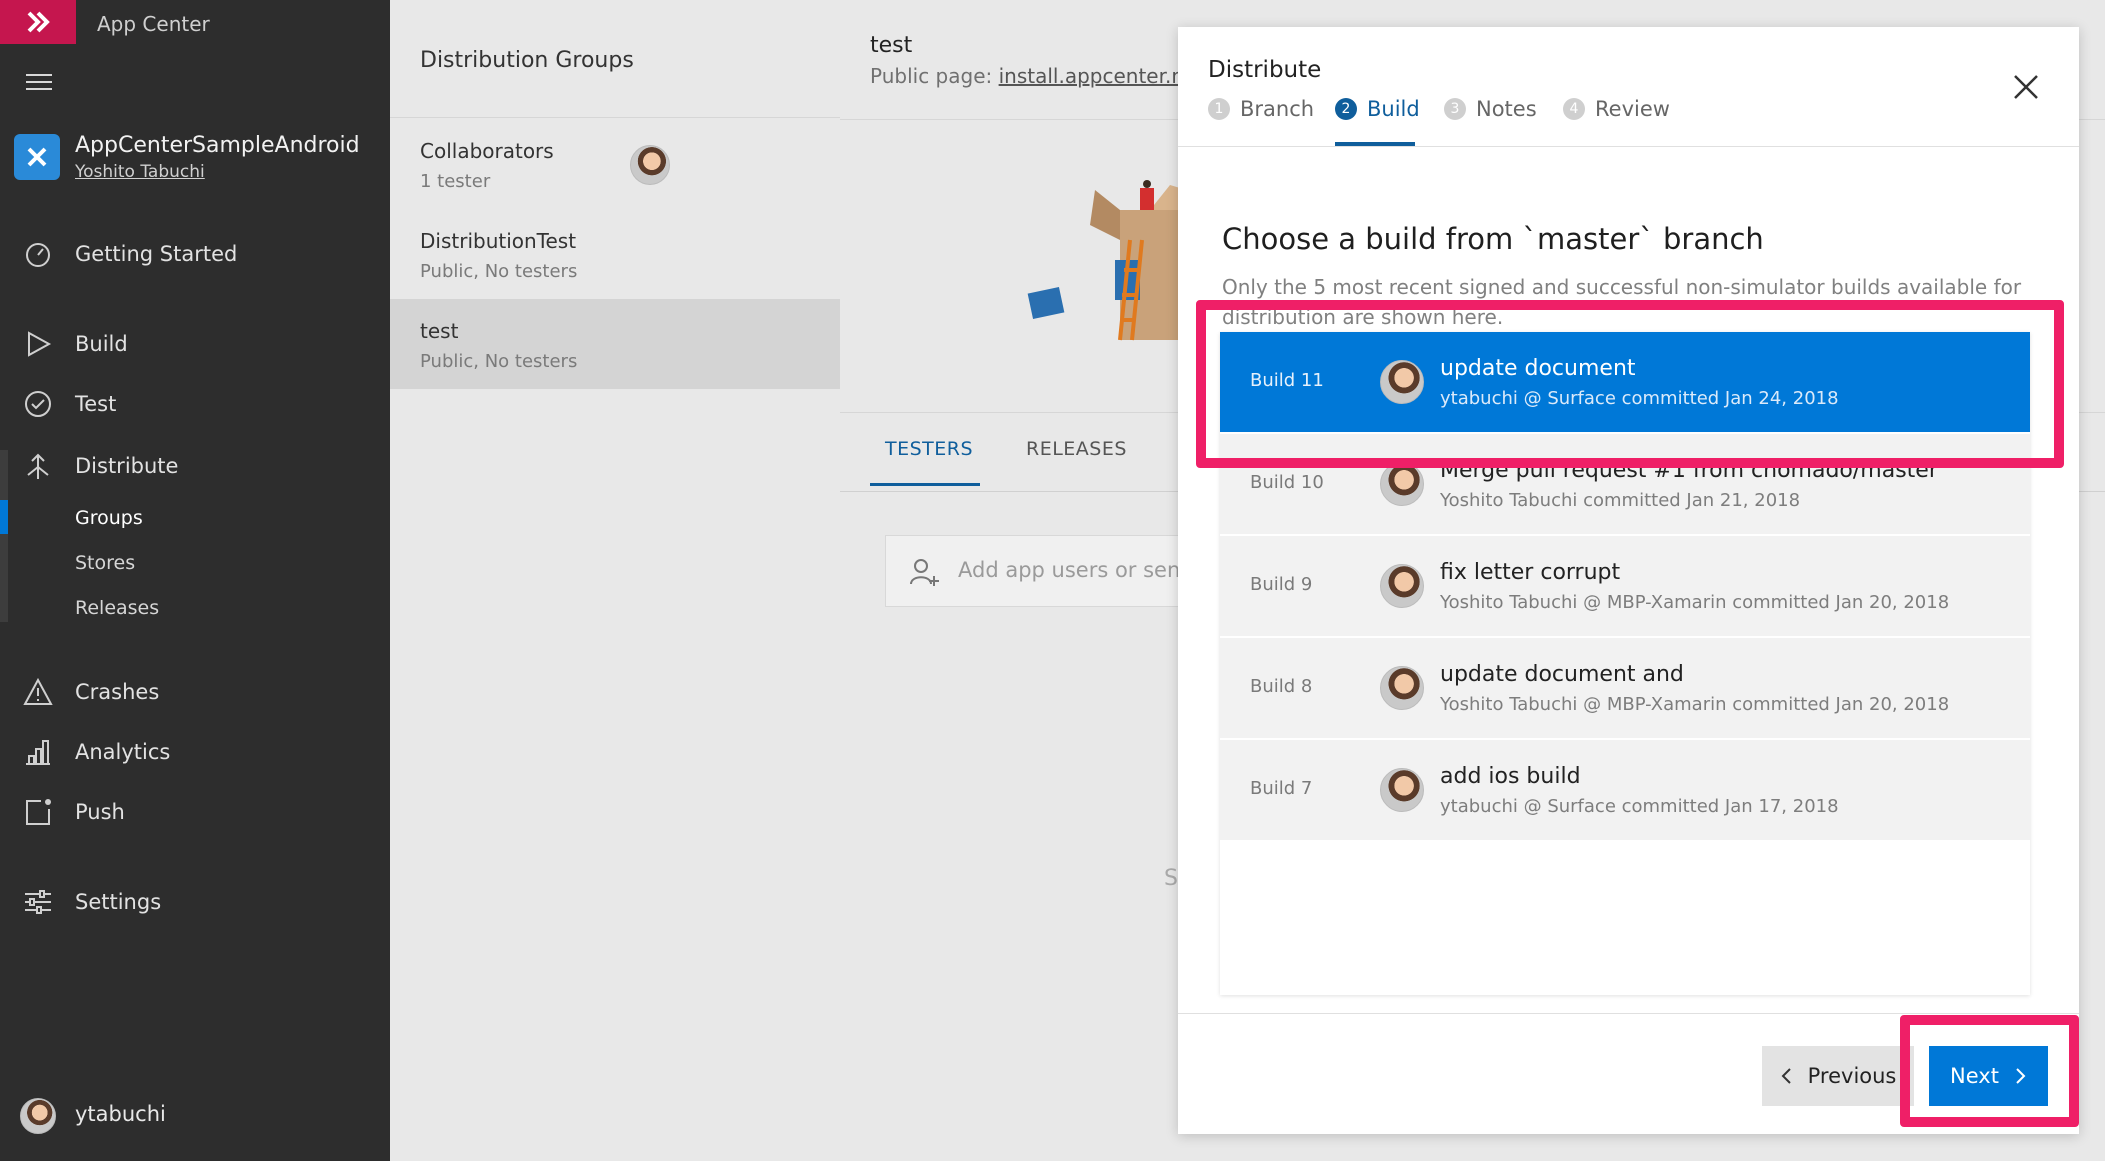 Image resolution: width=2105 pixels, height=1161 pixels. What do you see at coordinates (38, 344) in the screenshot?
I see `play-icon` at bounding box center [38, 344].